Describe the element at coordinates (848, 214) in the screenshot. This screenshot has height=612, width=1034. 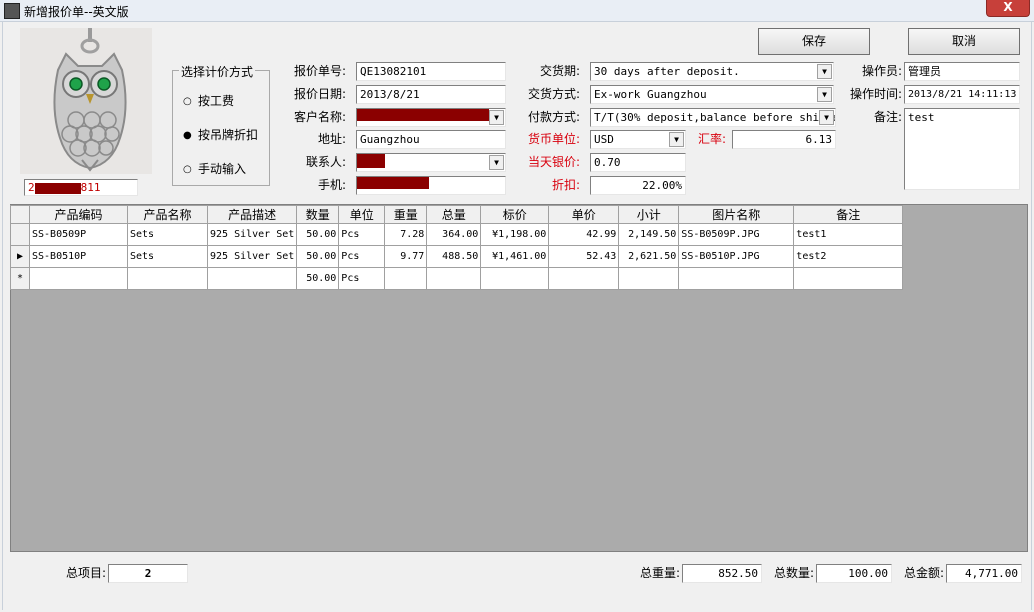
I see `column-header: 备注` at that location.